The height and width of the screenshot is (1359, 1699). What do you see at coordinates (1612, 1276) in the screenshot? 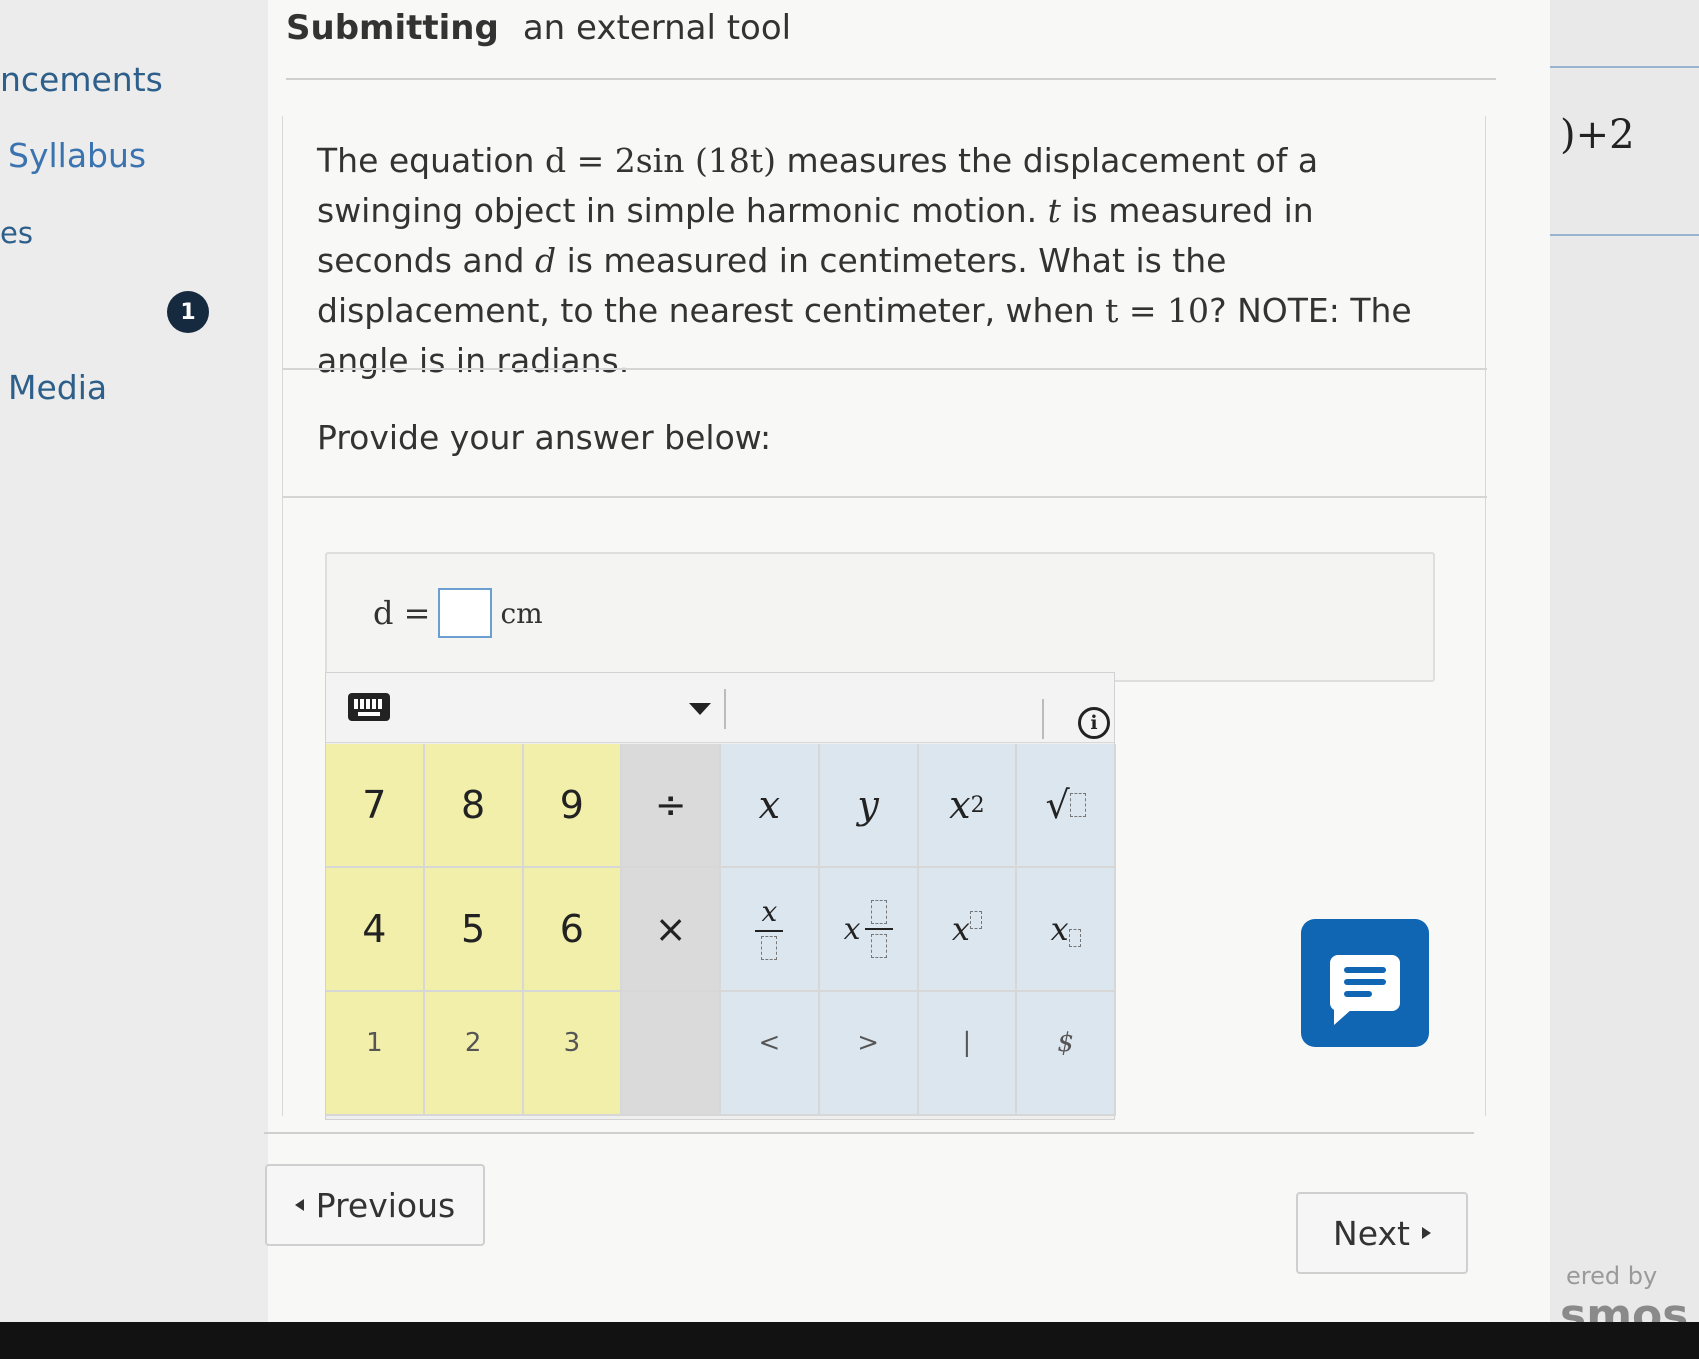
I see `powered-by-label: ered by` at bounding box center [1612, 1276].